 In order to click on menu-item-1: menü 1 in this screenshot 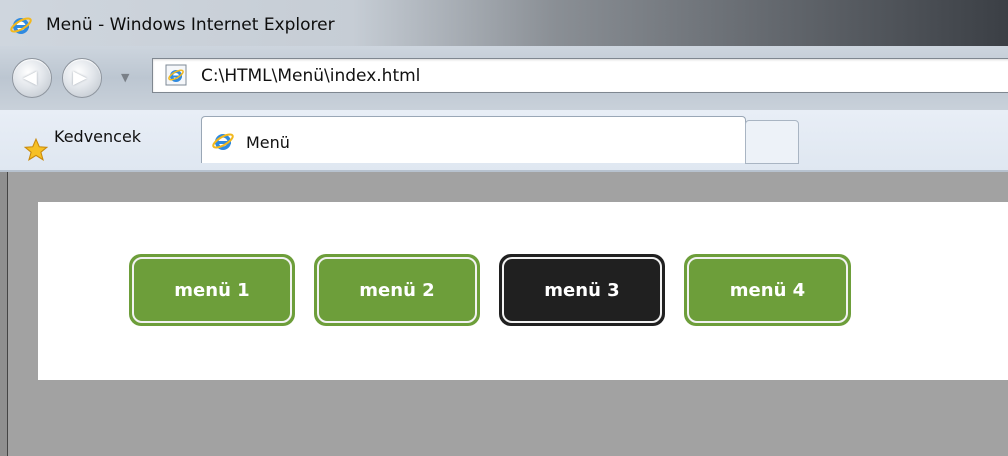, I will do `click(212, 290)`.